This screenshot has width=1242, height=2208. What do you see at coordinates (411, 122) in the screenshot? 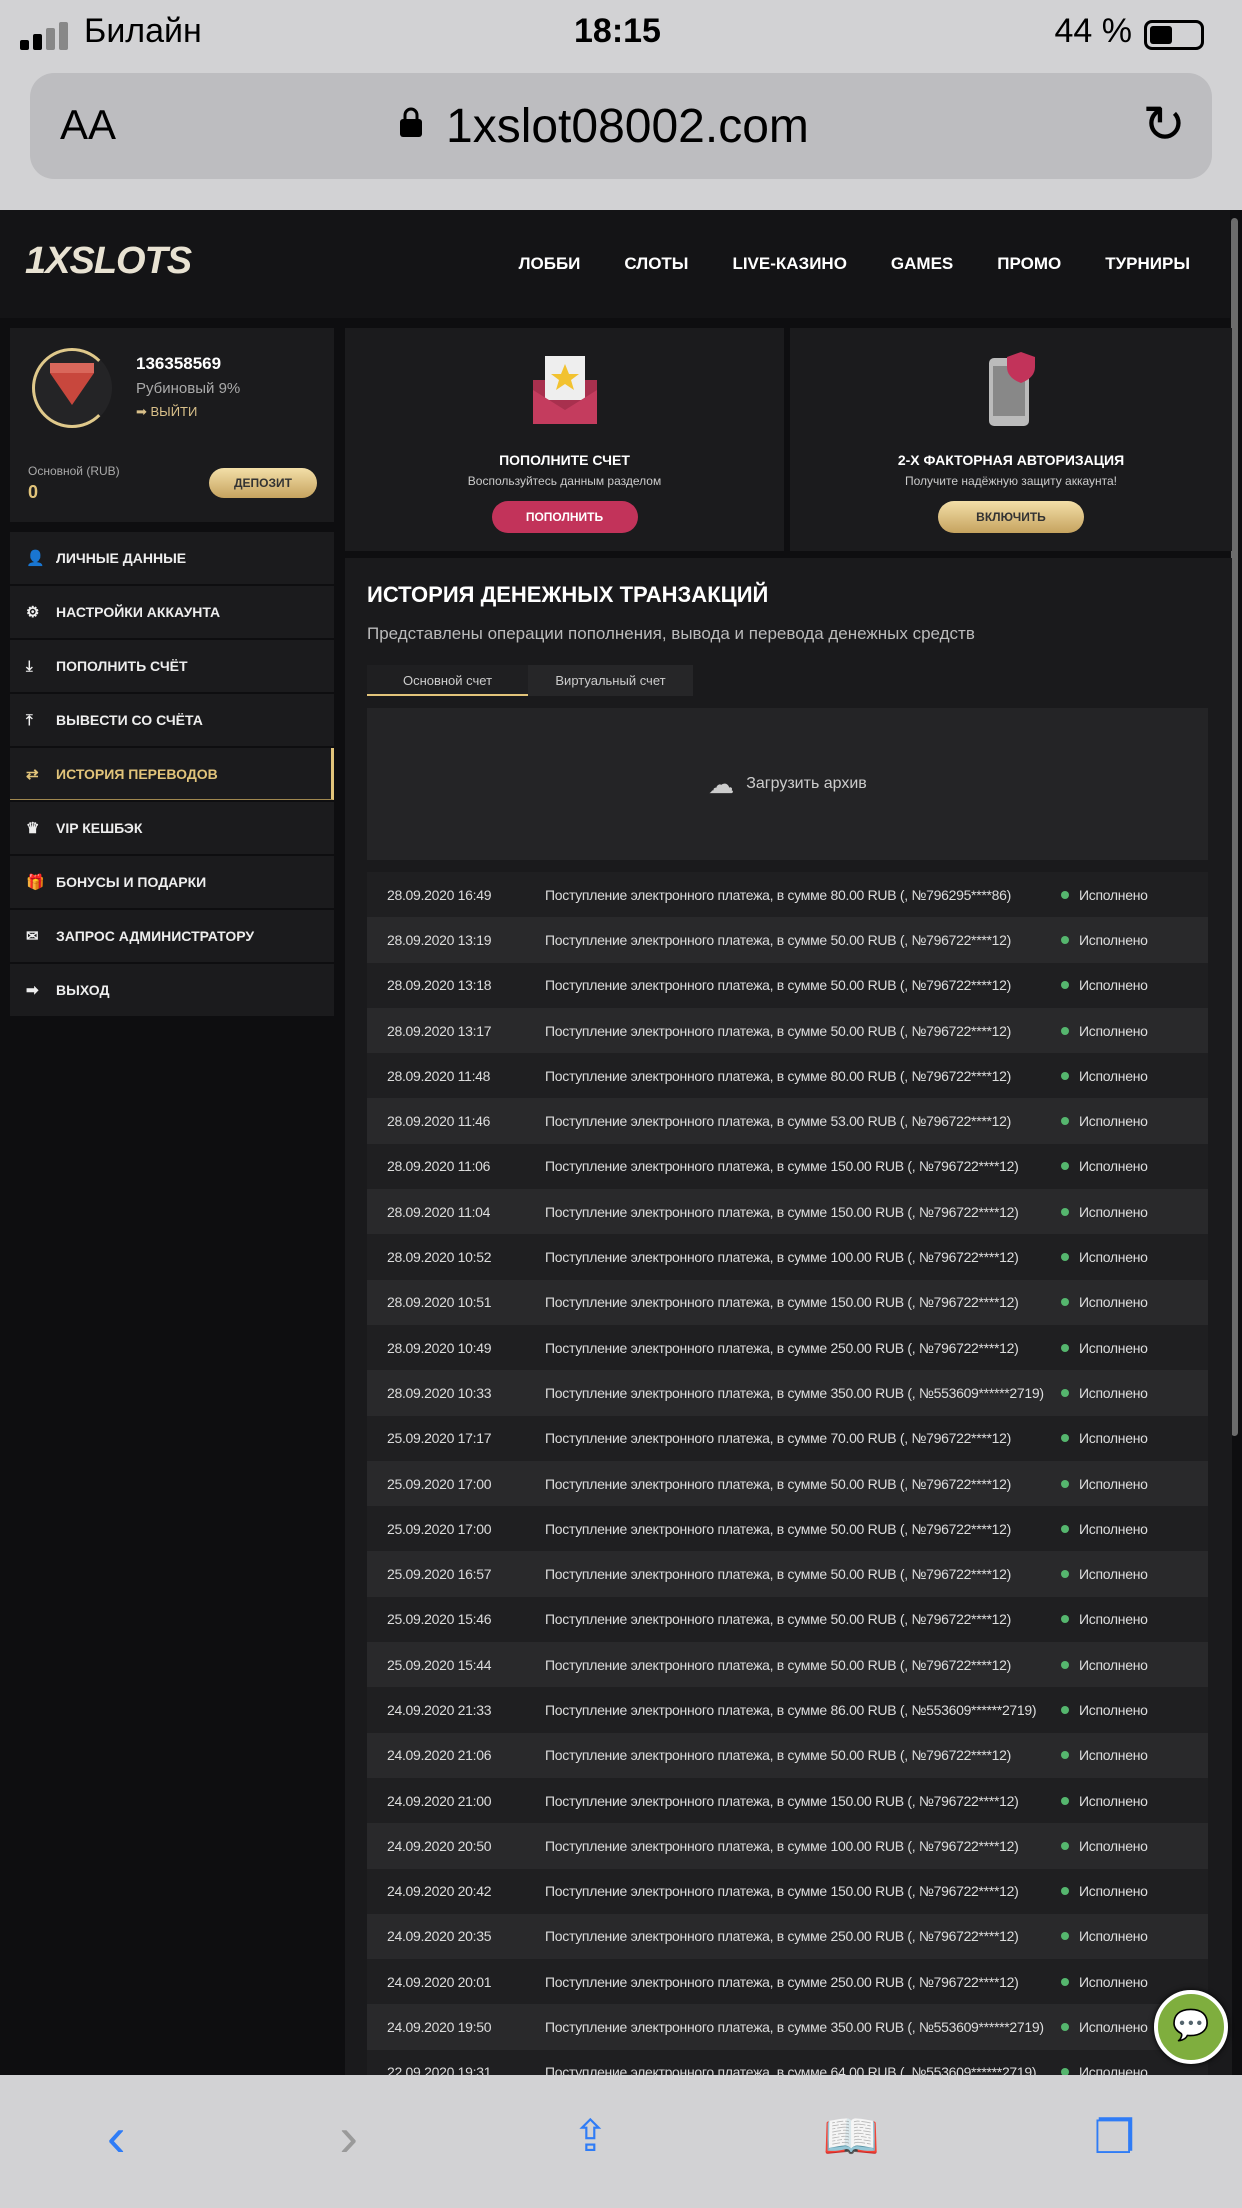
I see `lock-icon` at bounding box center [411, 122].